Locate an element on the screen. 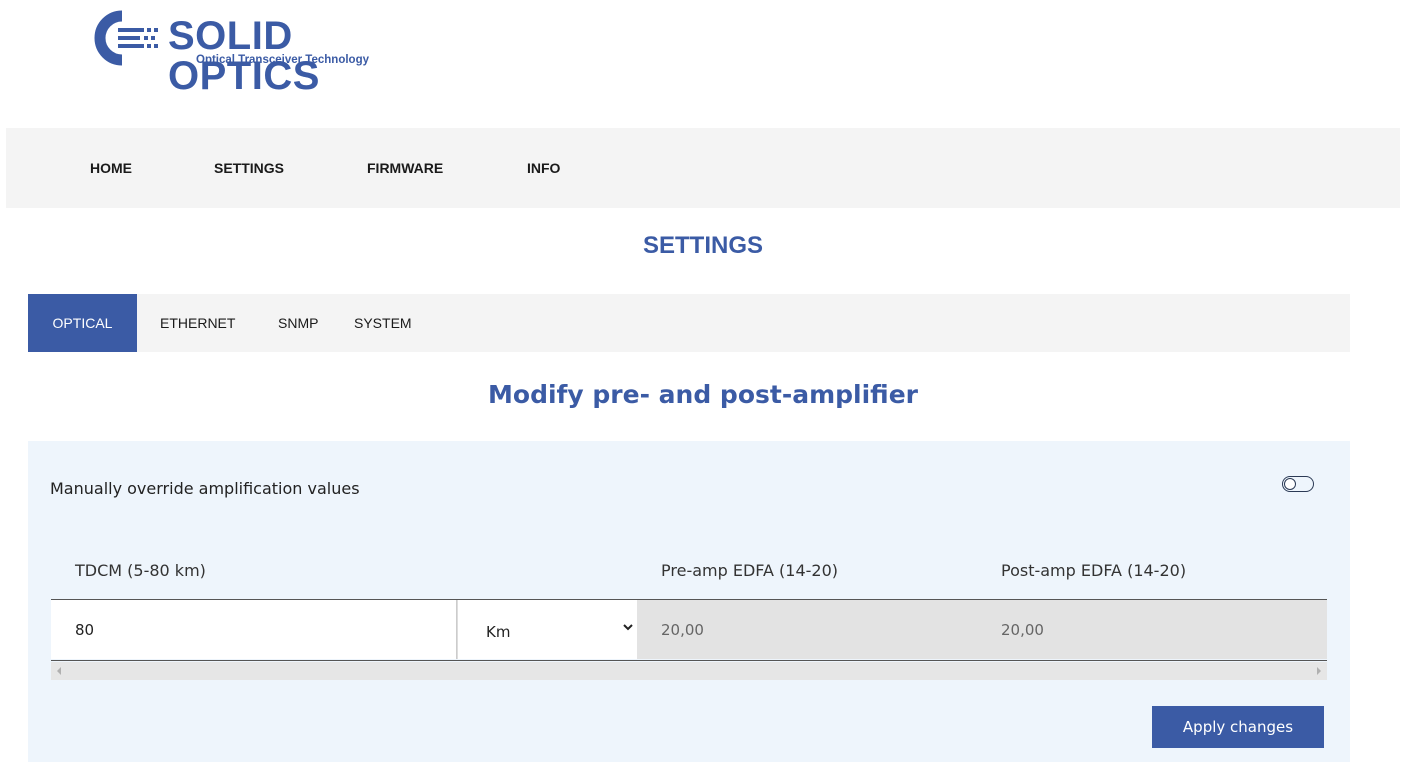  amplifier-values-row: Km 20,00 20,00 is located at coordinates (689, 630).